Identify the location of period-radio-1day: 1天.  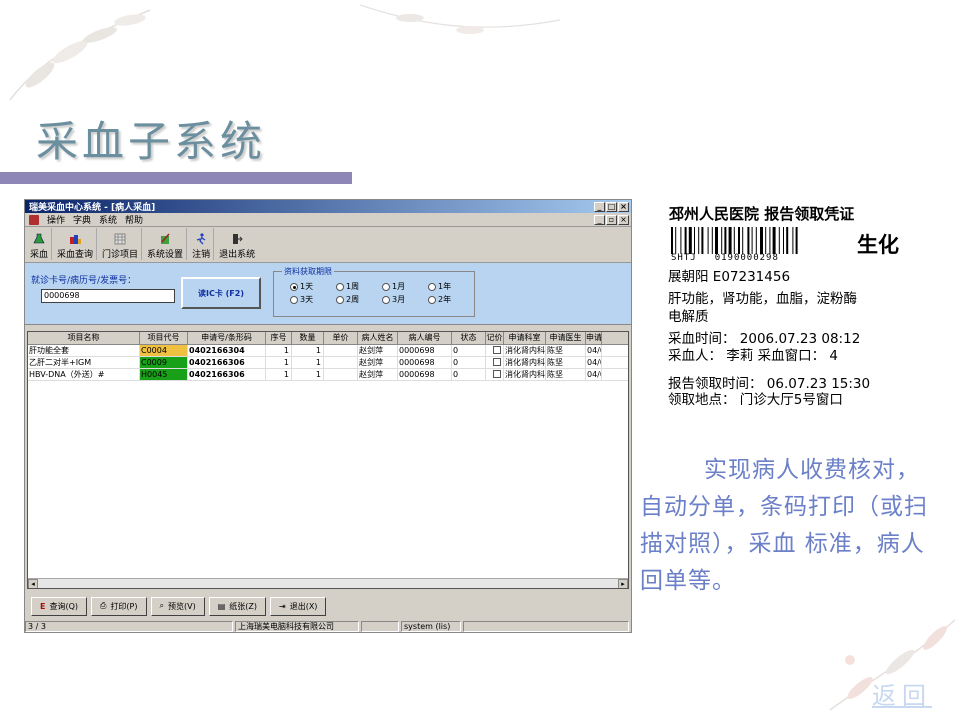
(301, 286).